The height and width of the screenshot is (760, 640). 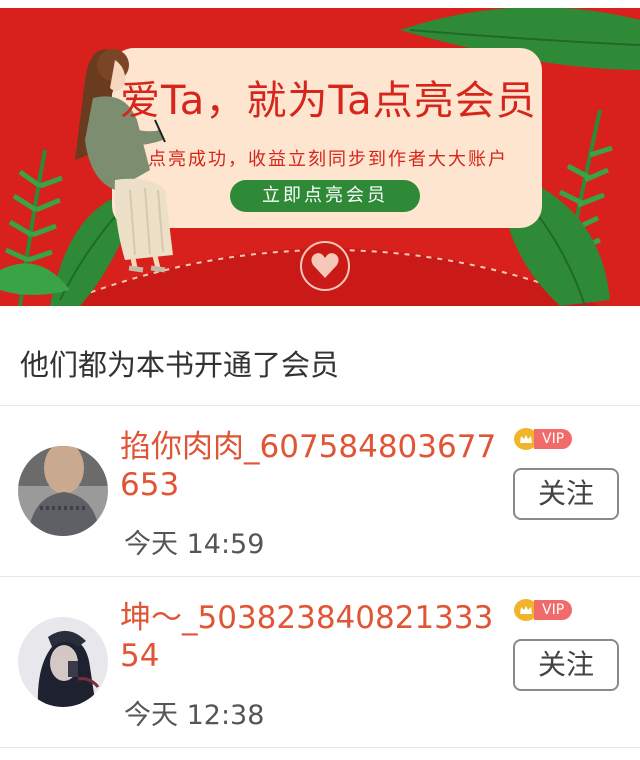 What do you see at coordinates (180, 365) in the screenshot?
I see `section-title: 他们都为本书开通了会员` at bounding box center [180, 365].